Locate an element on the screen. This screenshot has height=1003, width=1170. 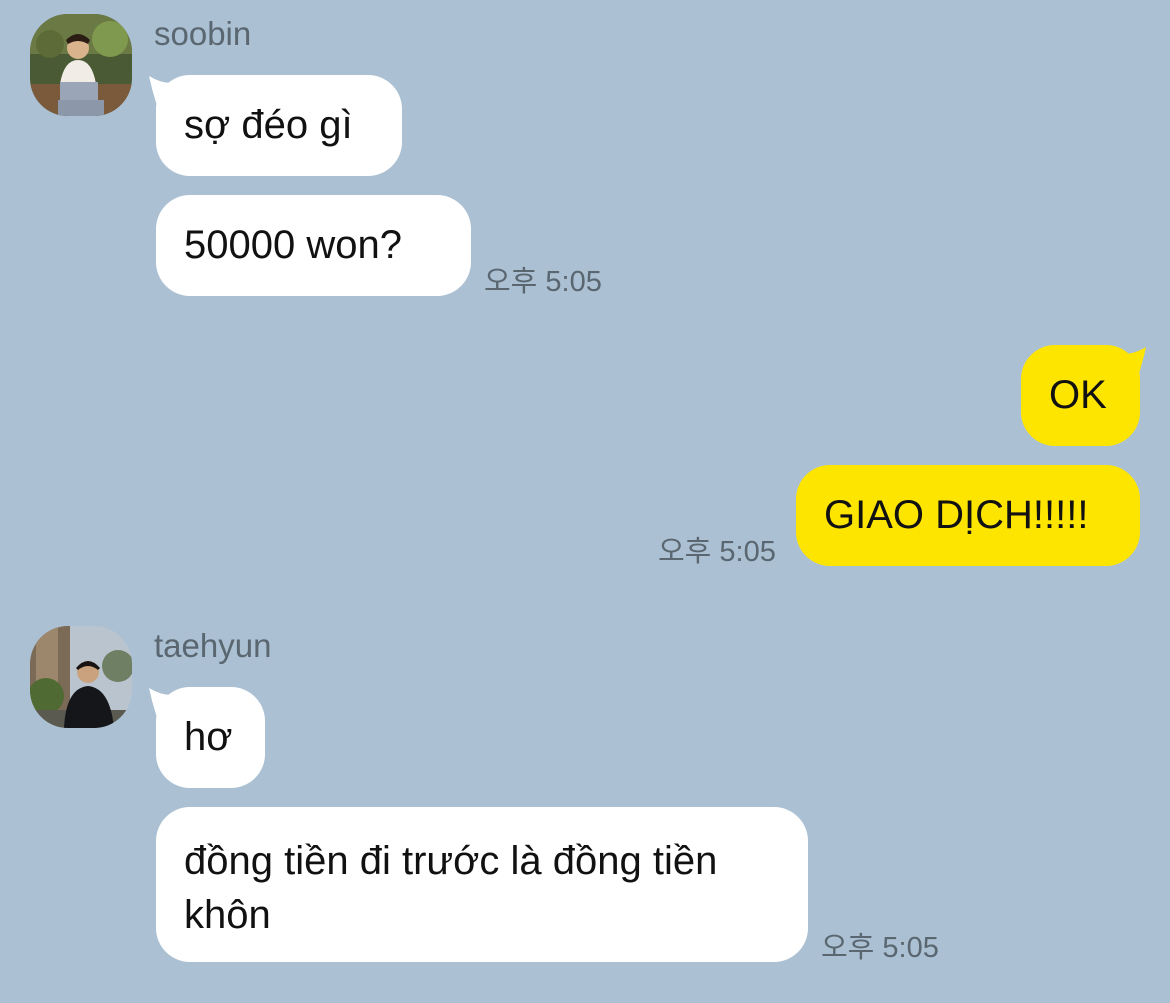
sender-avatar-taehyun is located at coordinates (81, 677).